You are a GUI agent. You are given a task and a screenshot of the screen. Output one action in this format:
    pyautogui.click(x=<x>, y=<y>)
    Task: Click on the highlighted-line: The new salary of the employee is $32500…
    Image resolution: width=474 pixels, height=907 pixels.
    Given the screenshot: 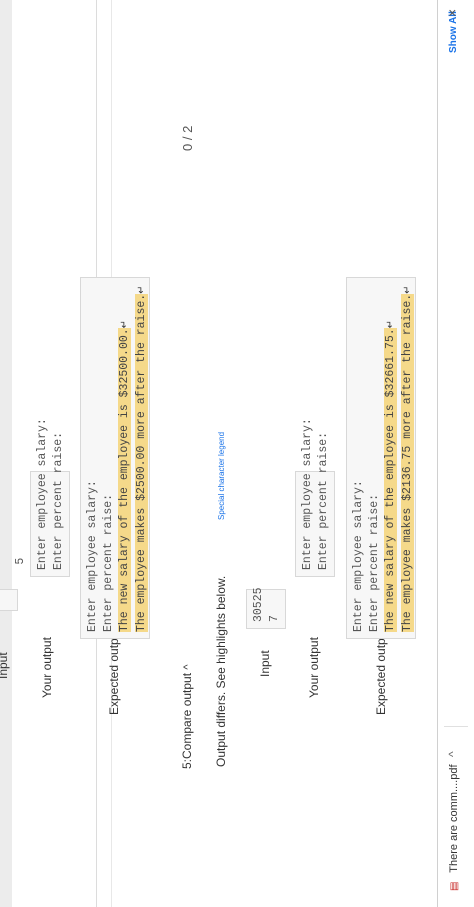 What is the action you would take?
    pyautogui.click(x=124, y=480)
    